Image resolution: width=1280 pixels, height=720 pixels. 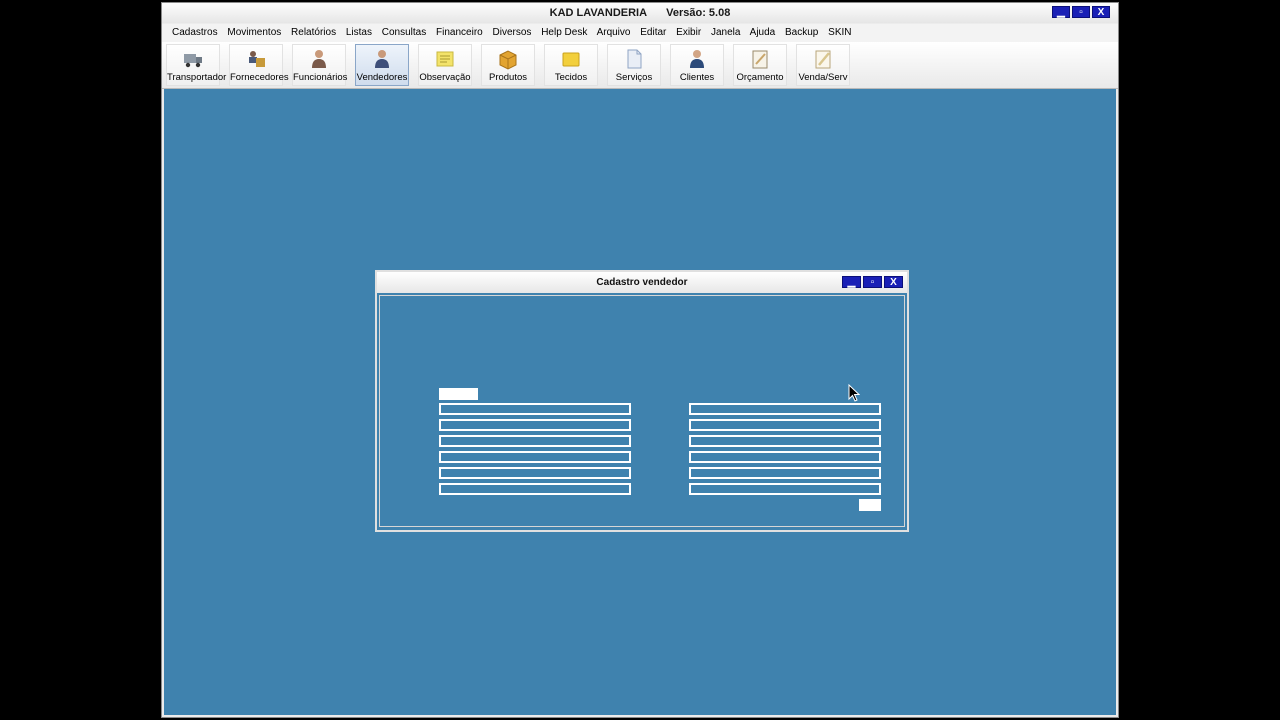 What do you see at coordinates (508, 60) in the screenshot?
I see `box-icon` at bounding box center [508, 60].